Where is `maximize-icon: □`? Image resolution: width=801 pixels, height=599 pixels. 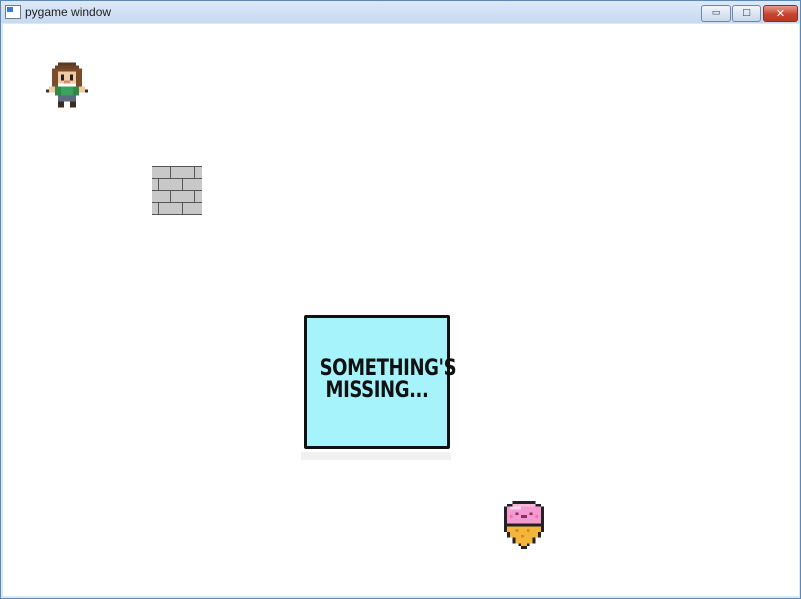 maximize-icon: □ is located at coordinates (746, 13).